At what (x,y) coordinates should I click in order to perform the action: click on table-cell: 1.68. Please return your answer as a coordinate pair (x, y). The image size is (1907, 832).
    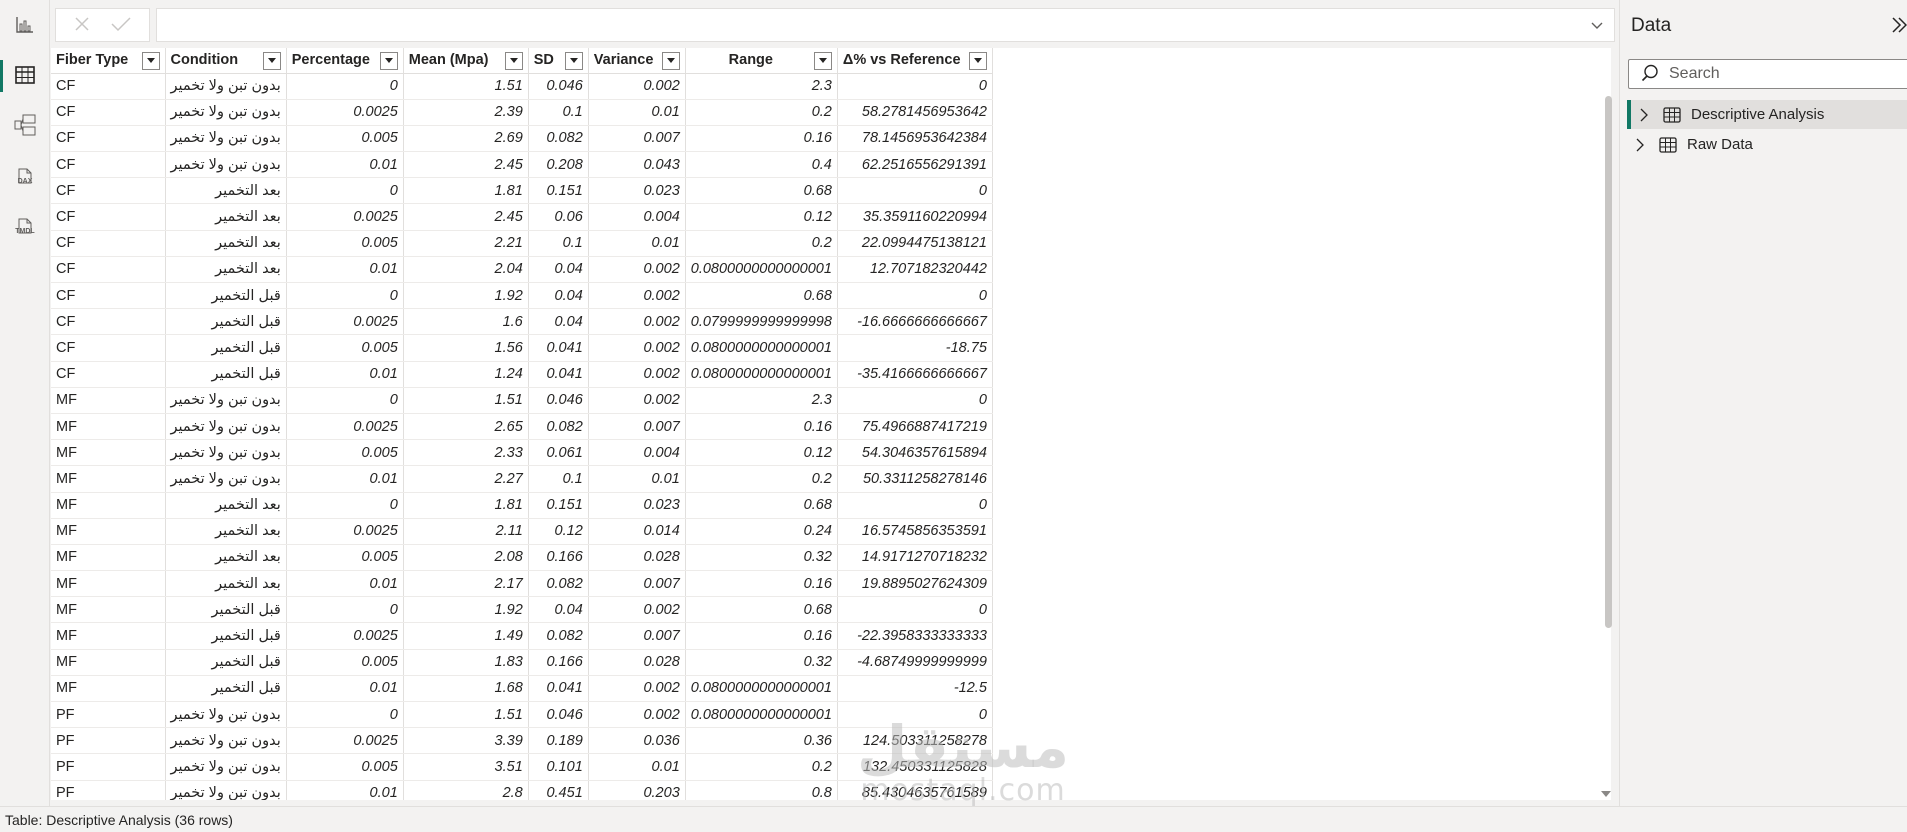
    Looking at the image, I should click on (466, 689).